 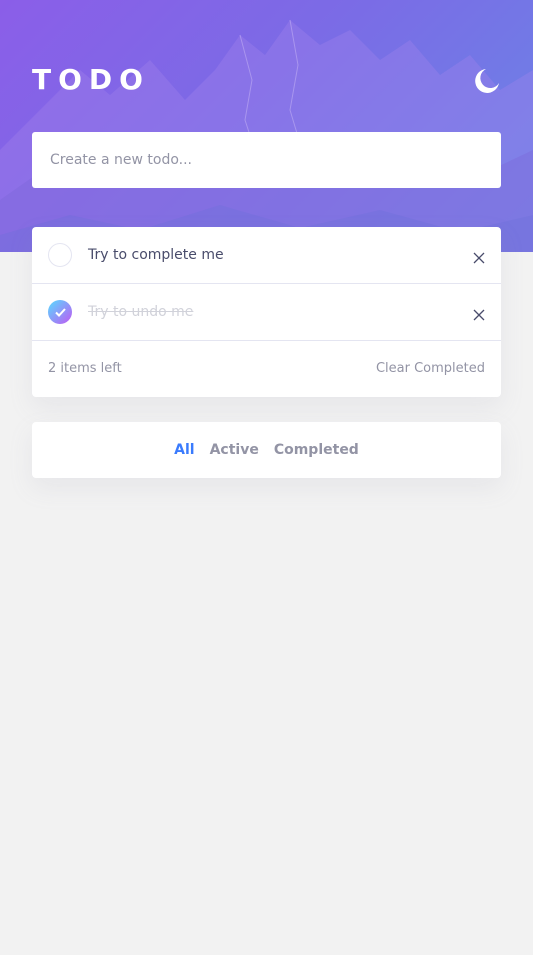 I want to click on filter-active: Active, so click(x=234, y=450).